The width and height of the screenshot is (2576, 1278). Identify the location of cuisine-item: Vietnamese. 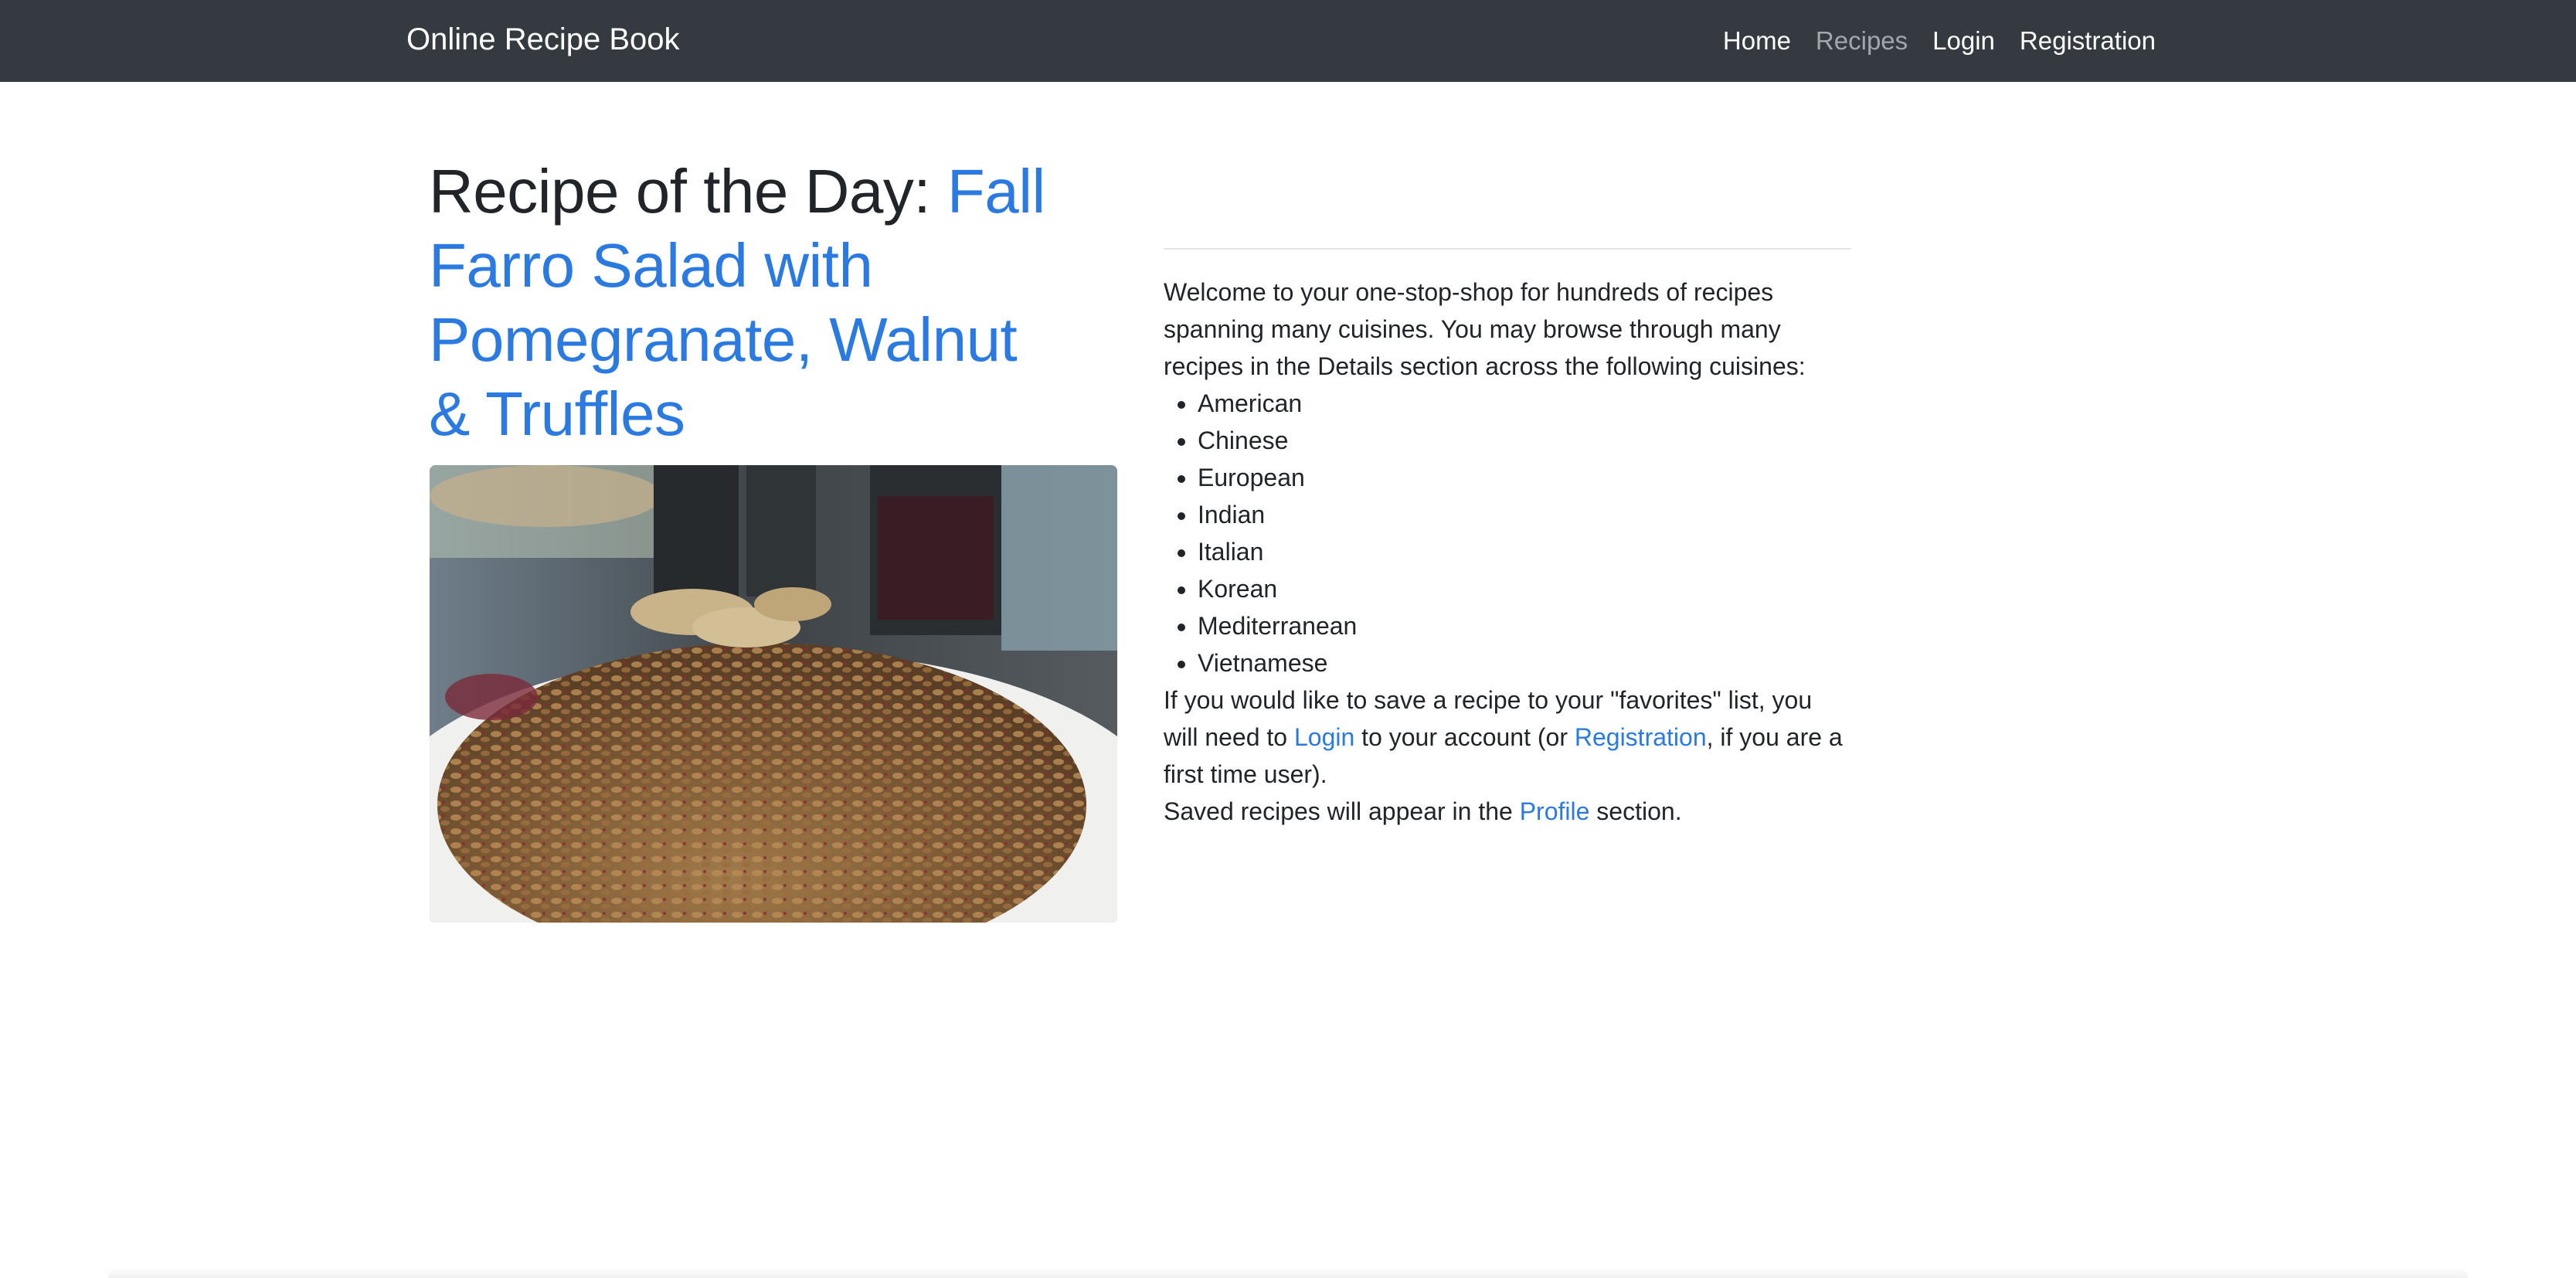
(1524, 663).